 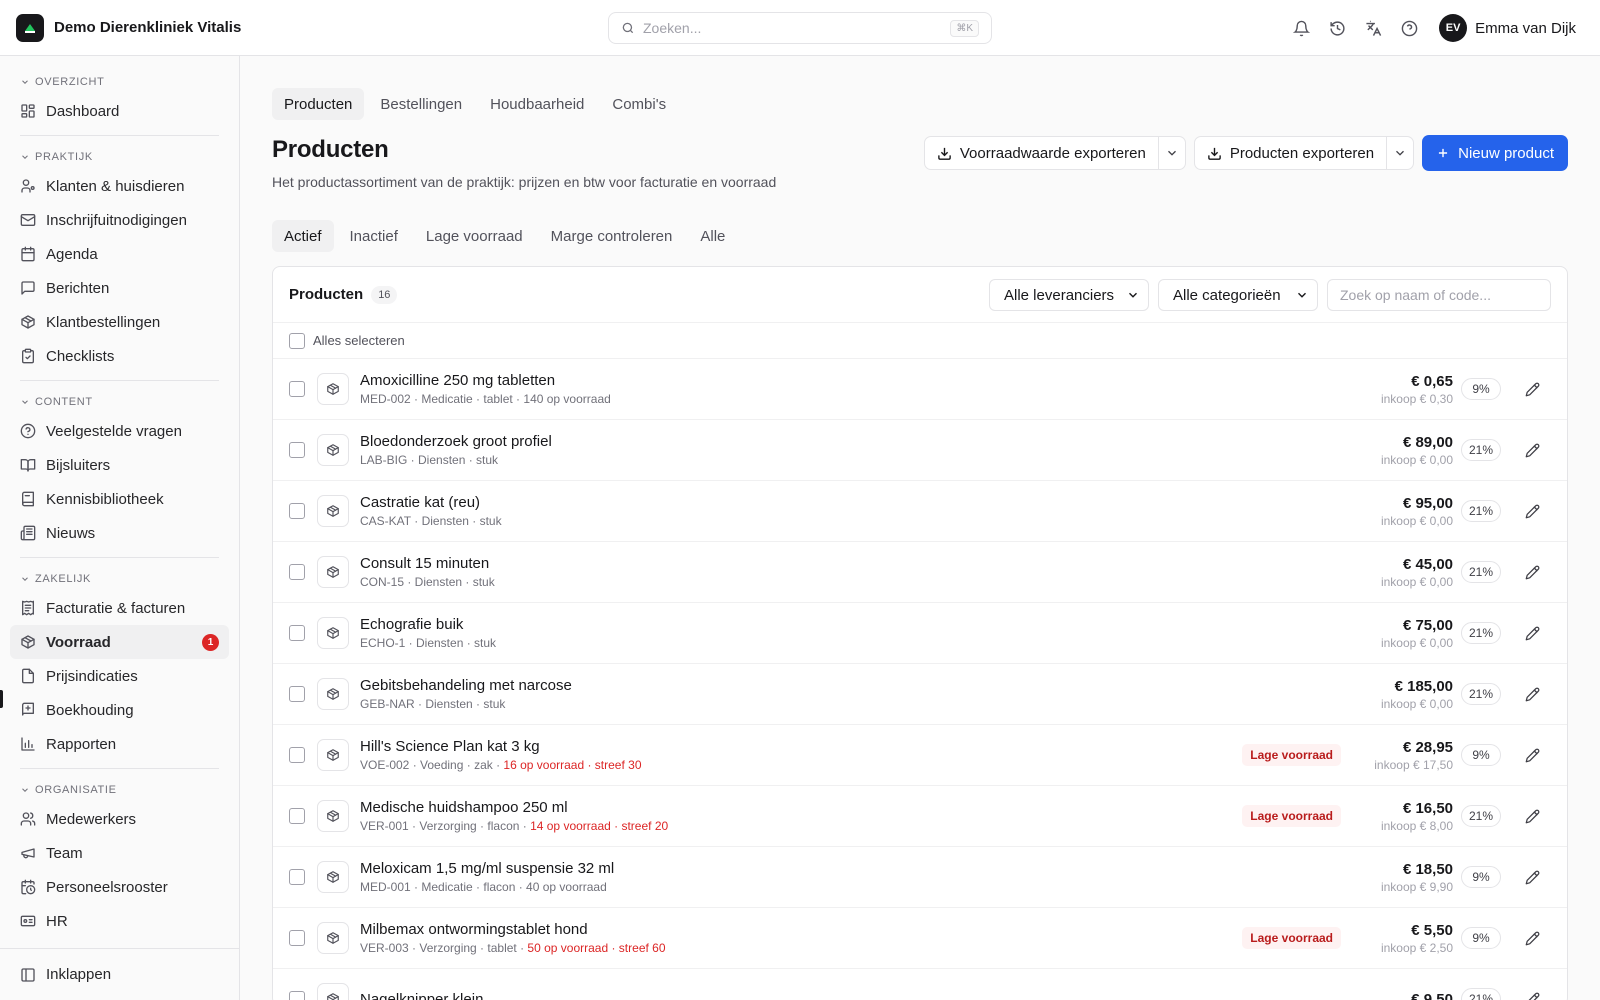 I want to click on supplier-select: Alle leveranciers, so click(x=1069, y=295).